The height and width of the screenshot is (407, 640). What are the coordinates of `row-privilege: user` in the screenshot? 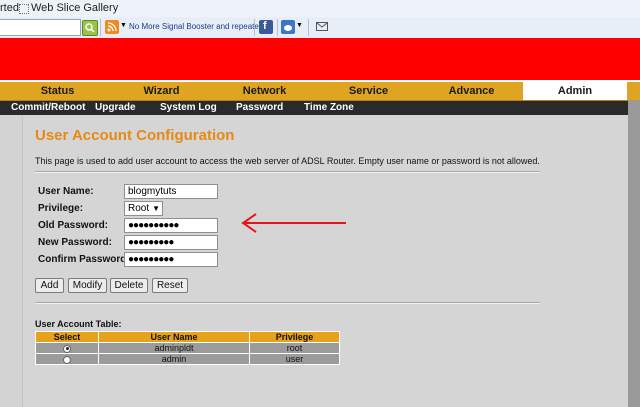 It's located at (294, 359).